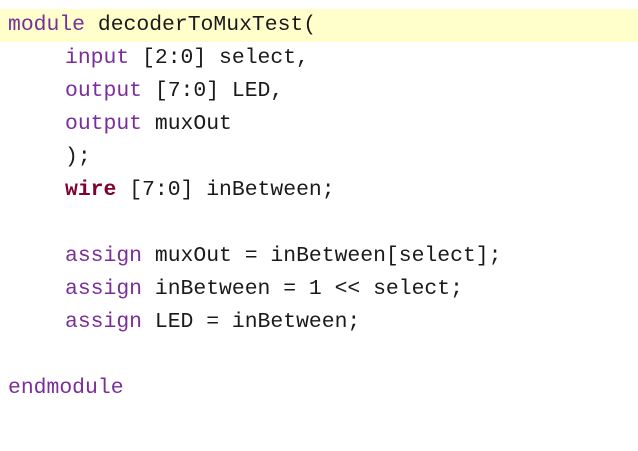 The image size is (638, 451). Describe the element at coordinates (213, 91) in the screenshot. I see `code-text: [7:0] LED,` at that location.